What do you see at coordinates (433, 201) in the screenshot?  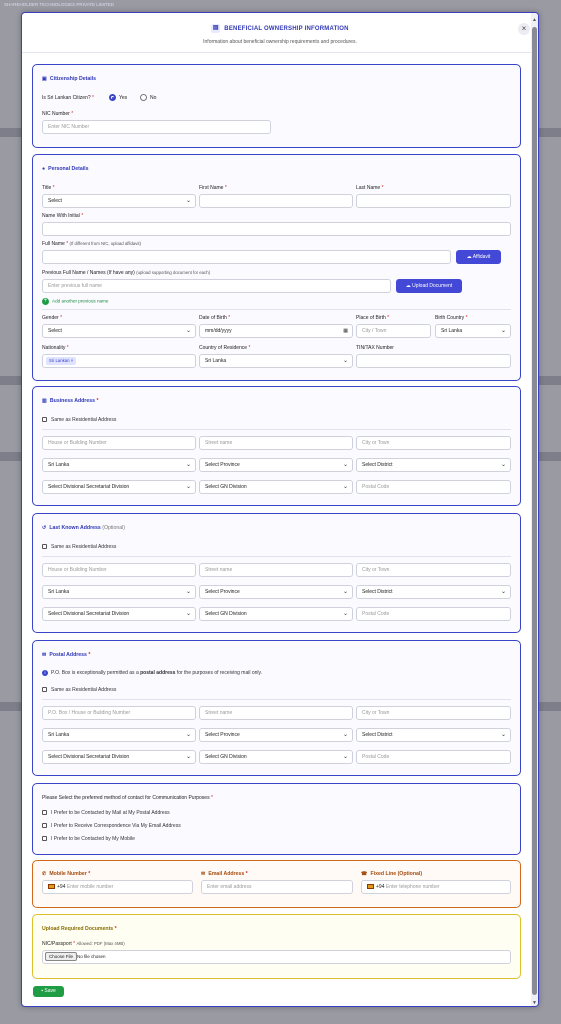 I see `last-name-input` at bounding box center [433, 201].